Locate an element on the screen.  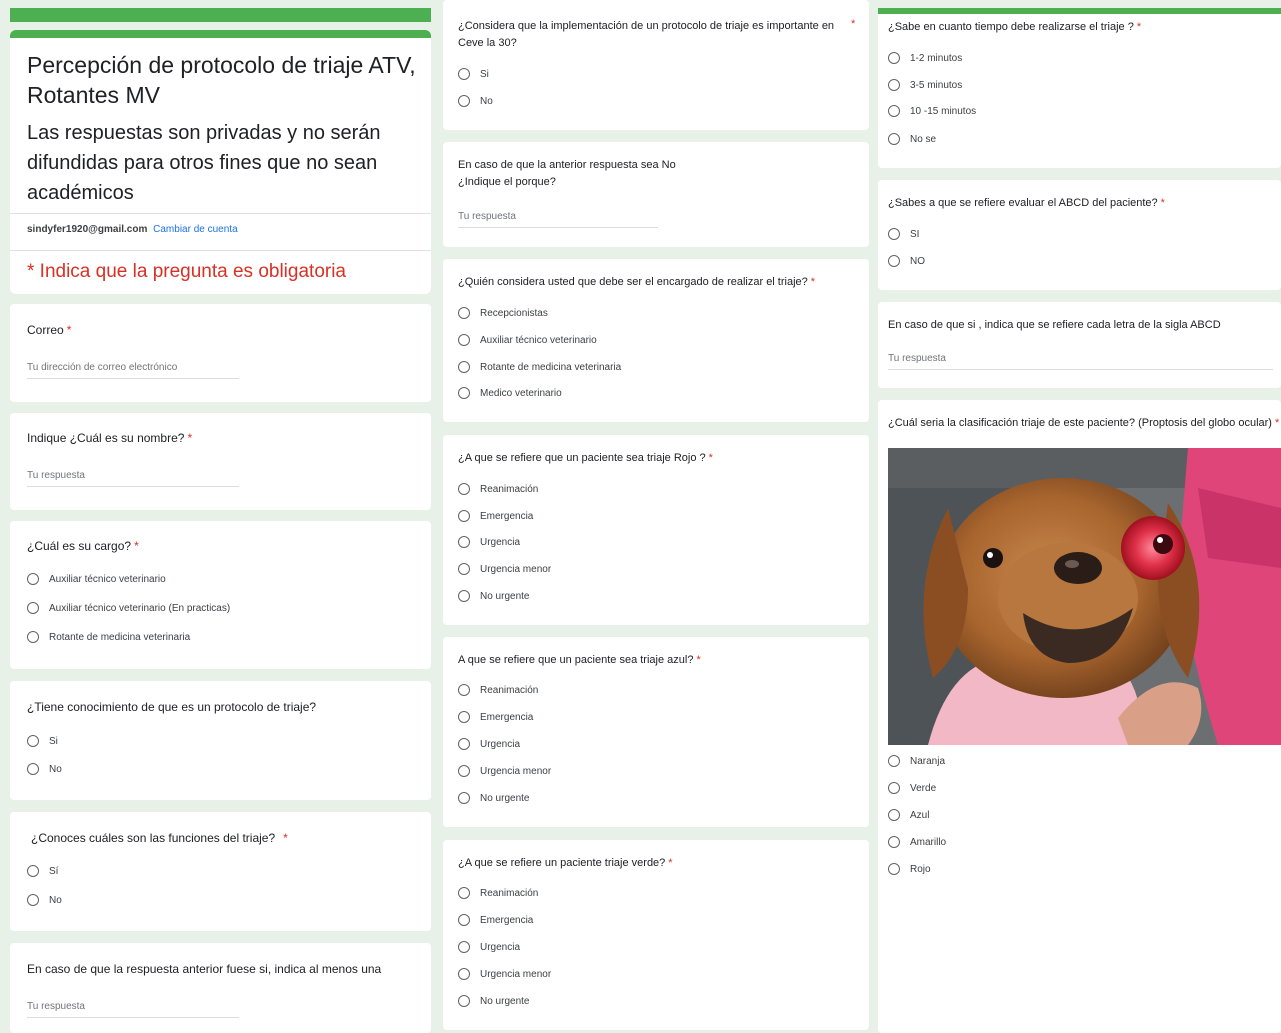
radio-option: Rojo is located at coordinates (909, 869).